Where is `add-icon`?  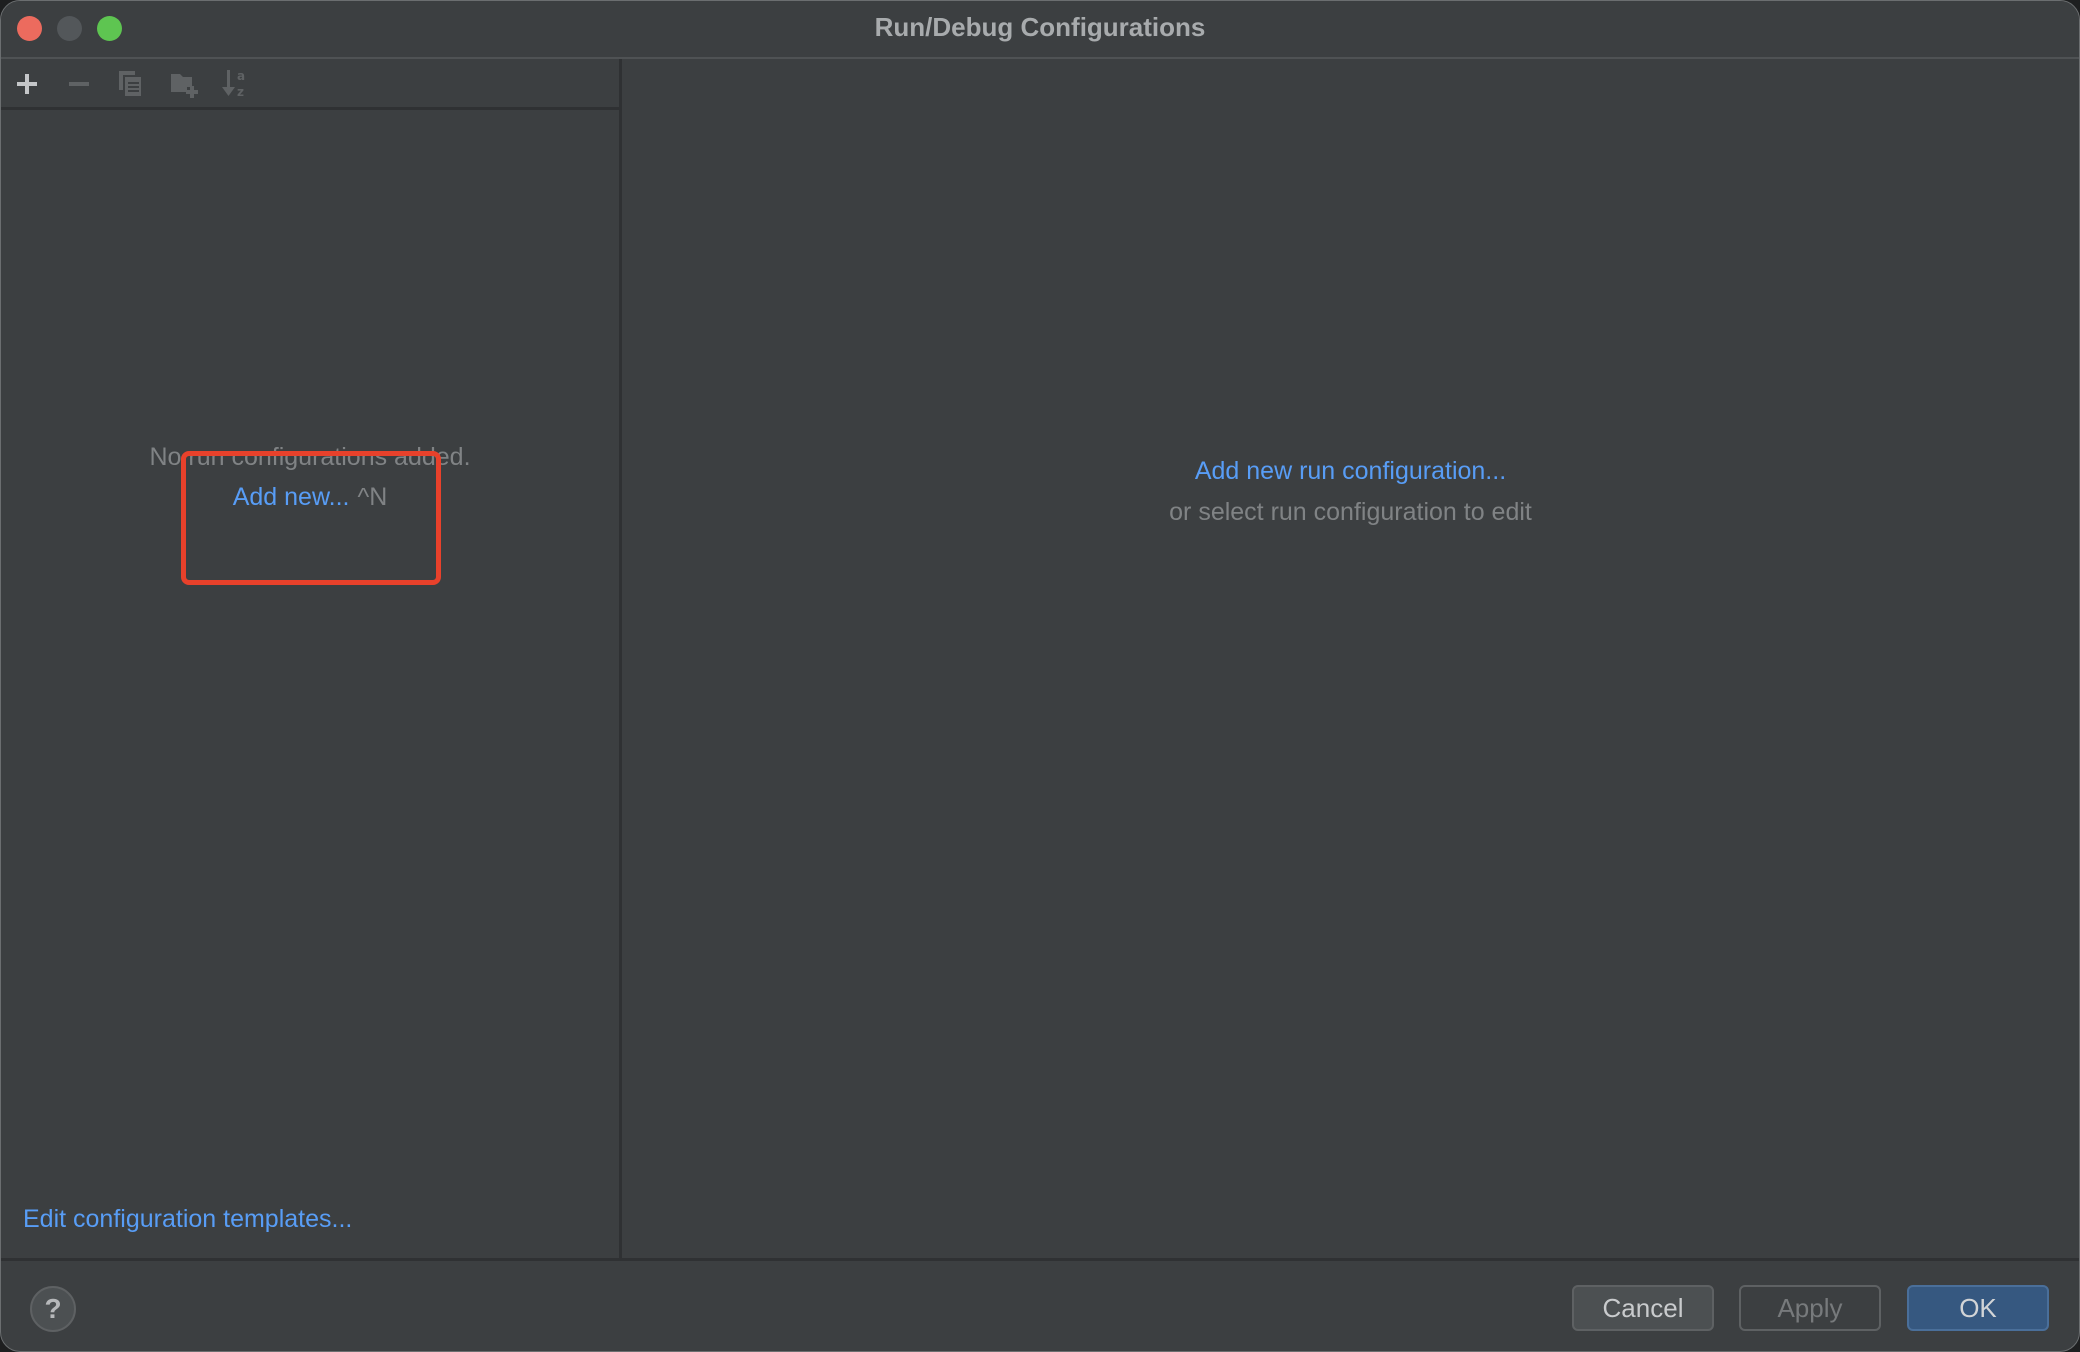 add-icon is located at coordinates (27, 84).